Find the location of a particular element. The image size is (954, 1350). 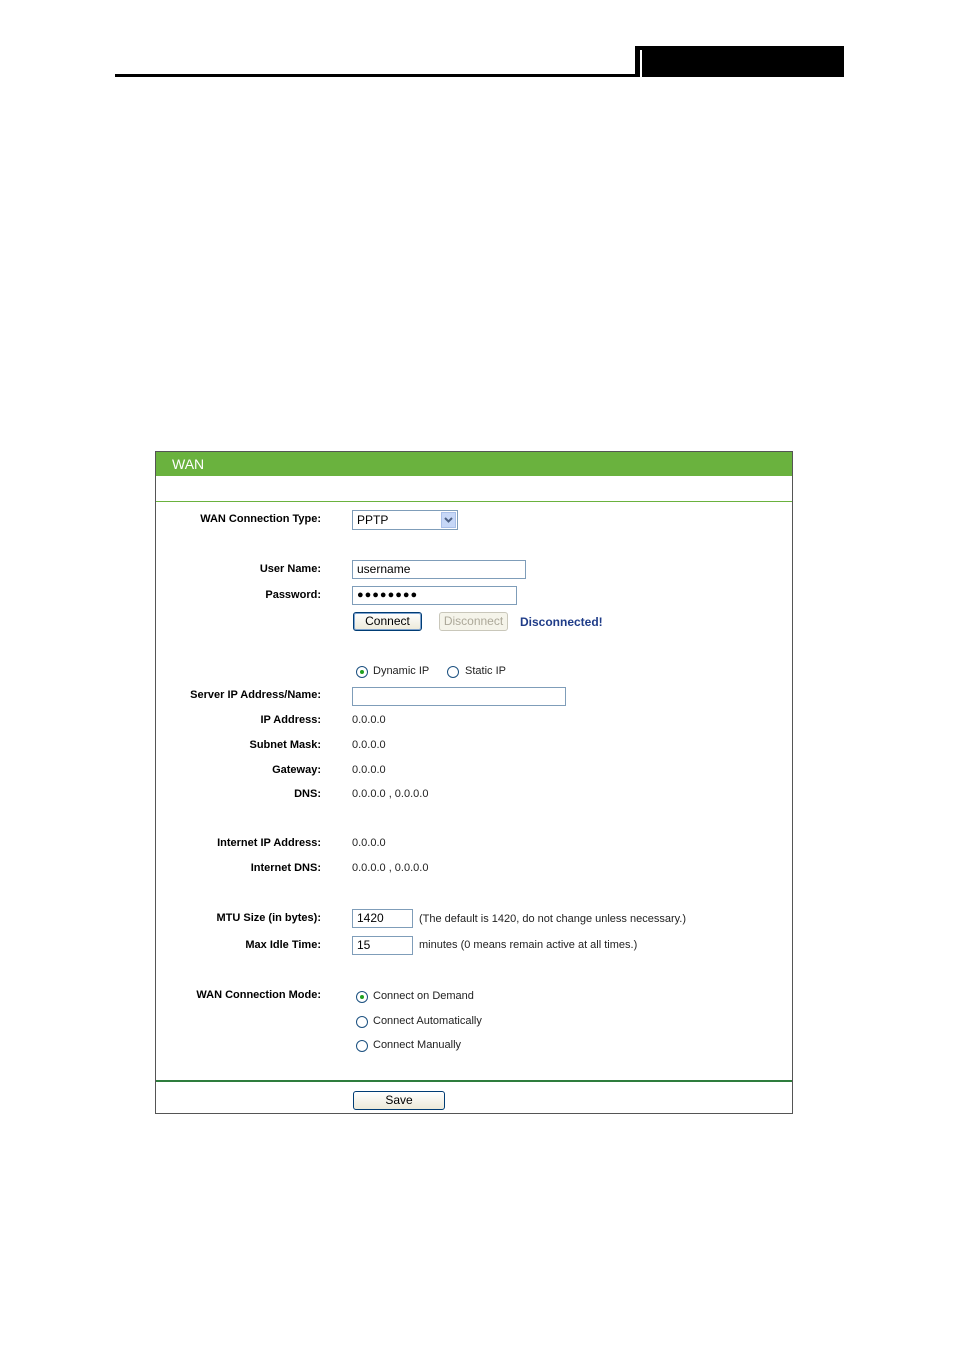

disconnect-button: Disconnect is located at coordinates (473, 621).